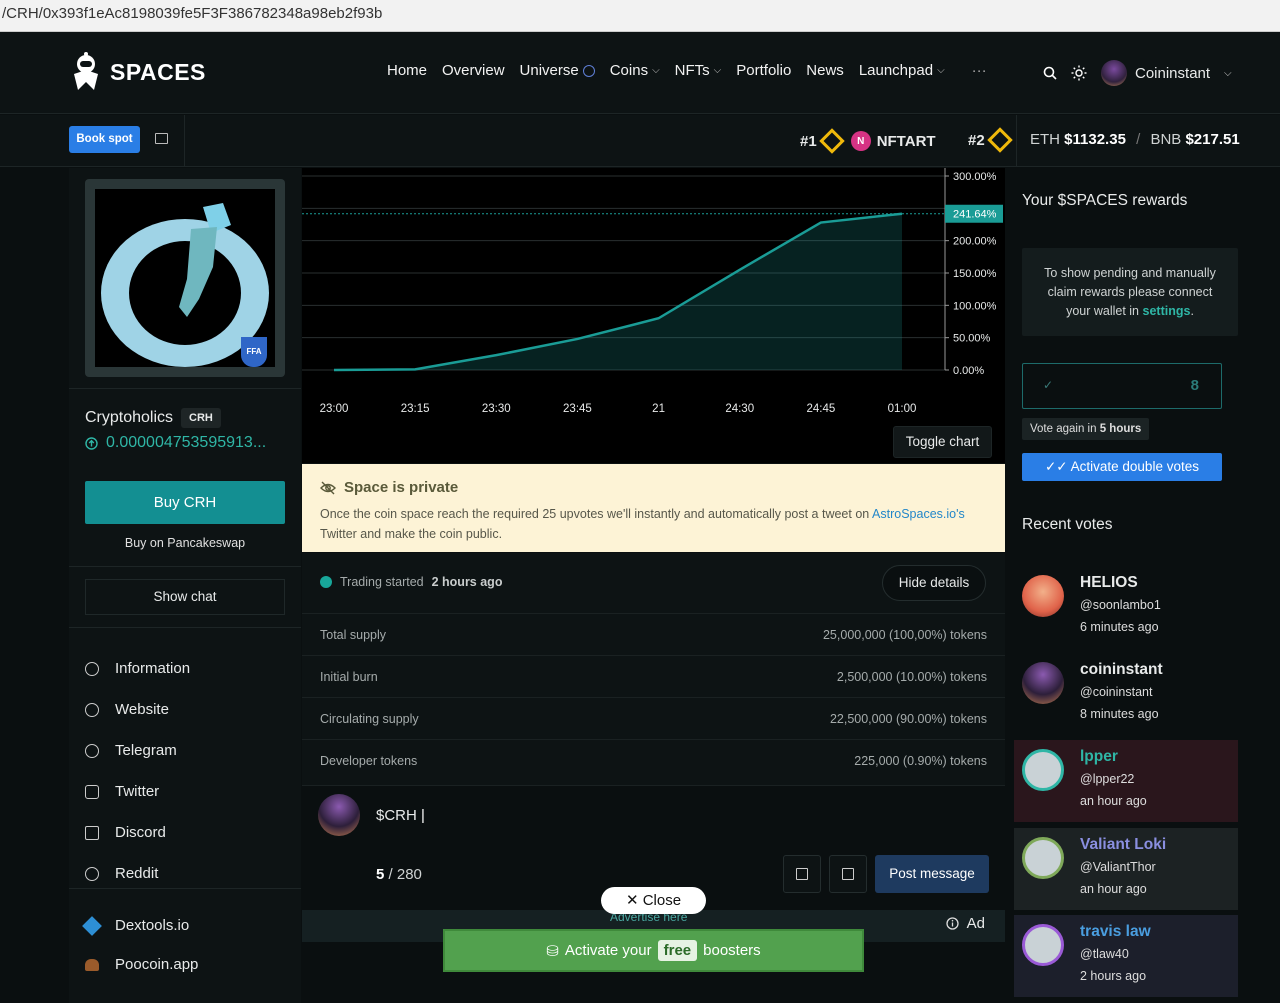  I want to click on theme-sun-icon, so click(1079, 73).